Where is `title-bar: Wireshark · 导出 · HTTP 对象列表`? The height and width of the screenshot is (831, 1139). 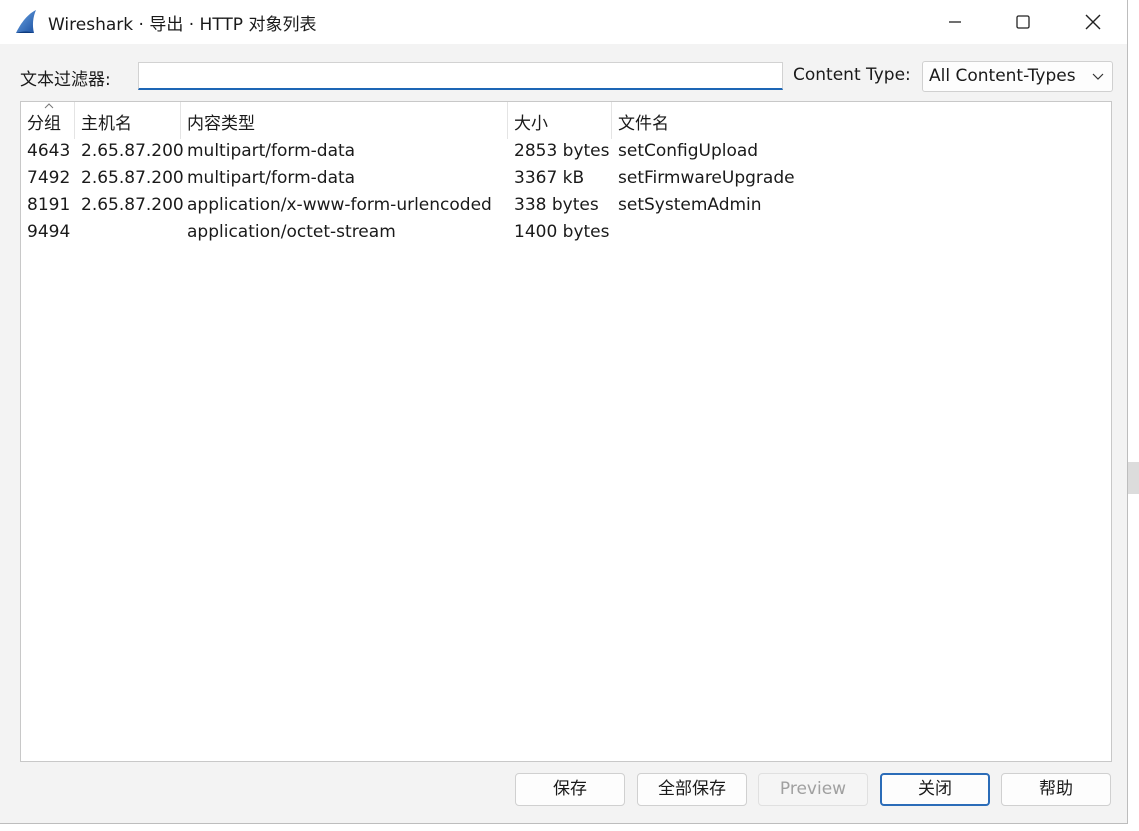 title-bar: Wireshark · 导出 · HTTP 对象列表 is located at coordinates (563, 22).